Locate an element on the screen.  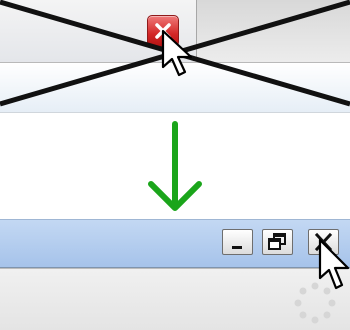
window-titlebar is located at coordinates (175, 243).